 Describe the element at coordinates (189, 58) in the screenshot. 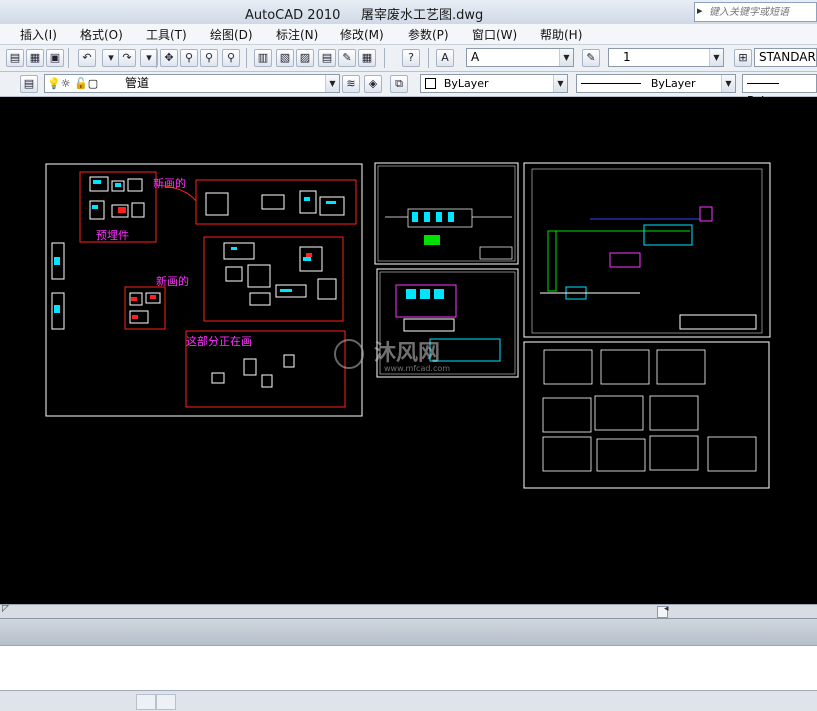

I see `zoom-realtime-icon: ⚲` at that location.